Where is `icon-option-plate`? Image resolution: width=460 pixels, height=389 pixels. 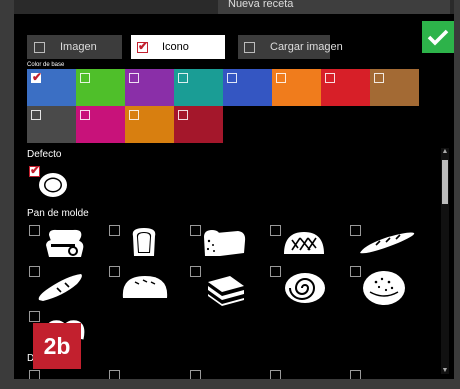 icon-option-plate is located at coordinates (54, 180).